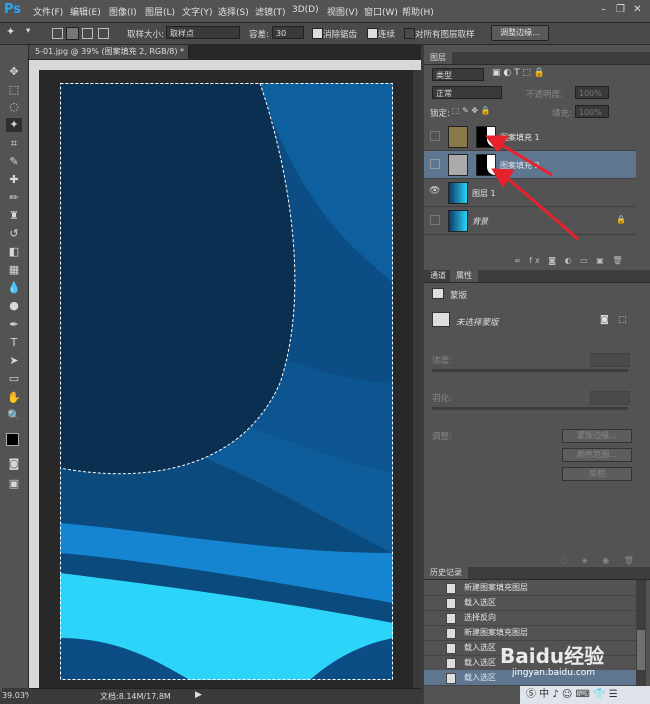 The width and height of the screenshot is (650, 704). I want to click on adjust-label: 调整:, so click(442, 437).